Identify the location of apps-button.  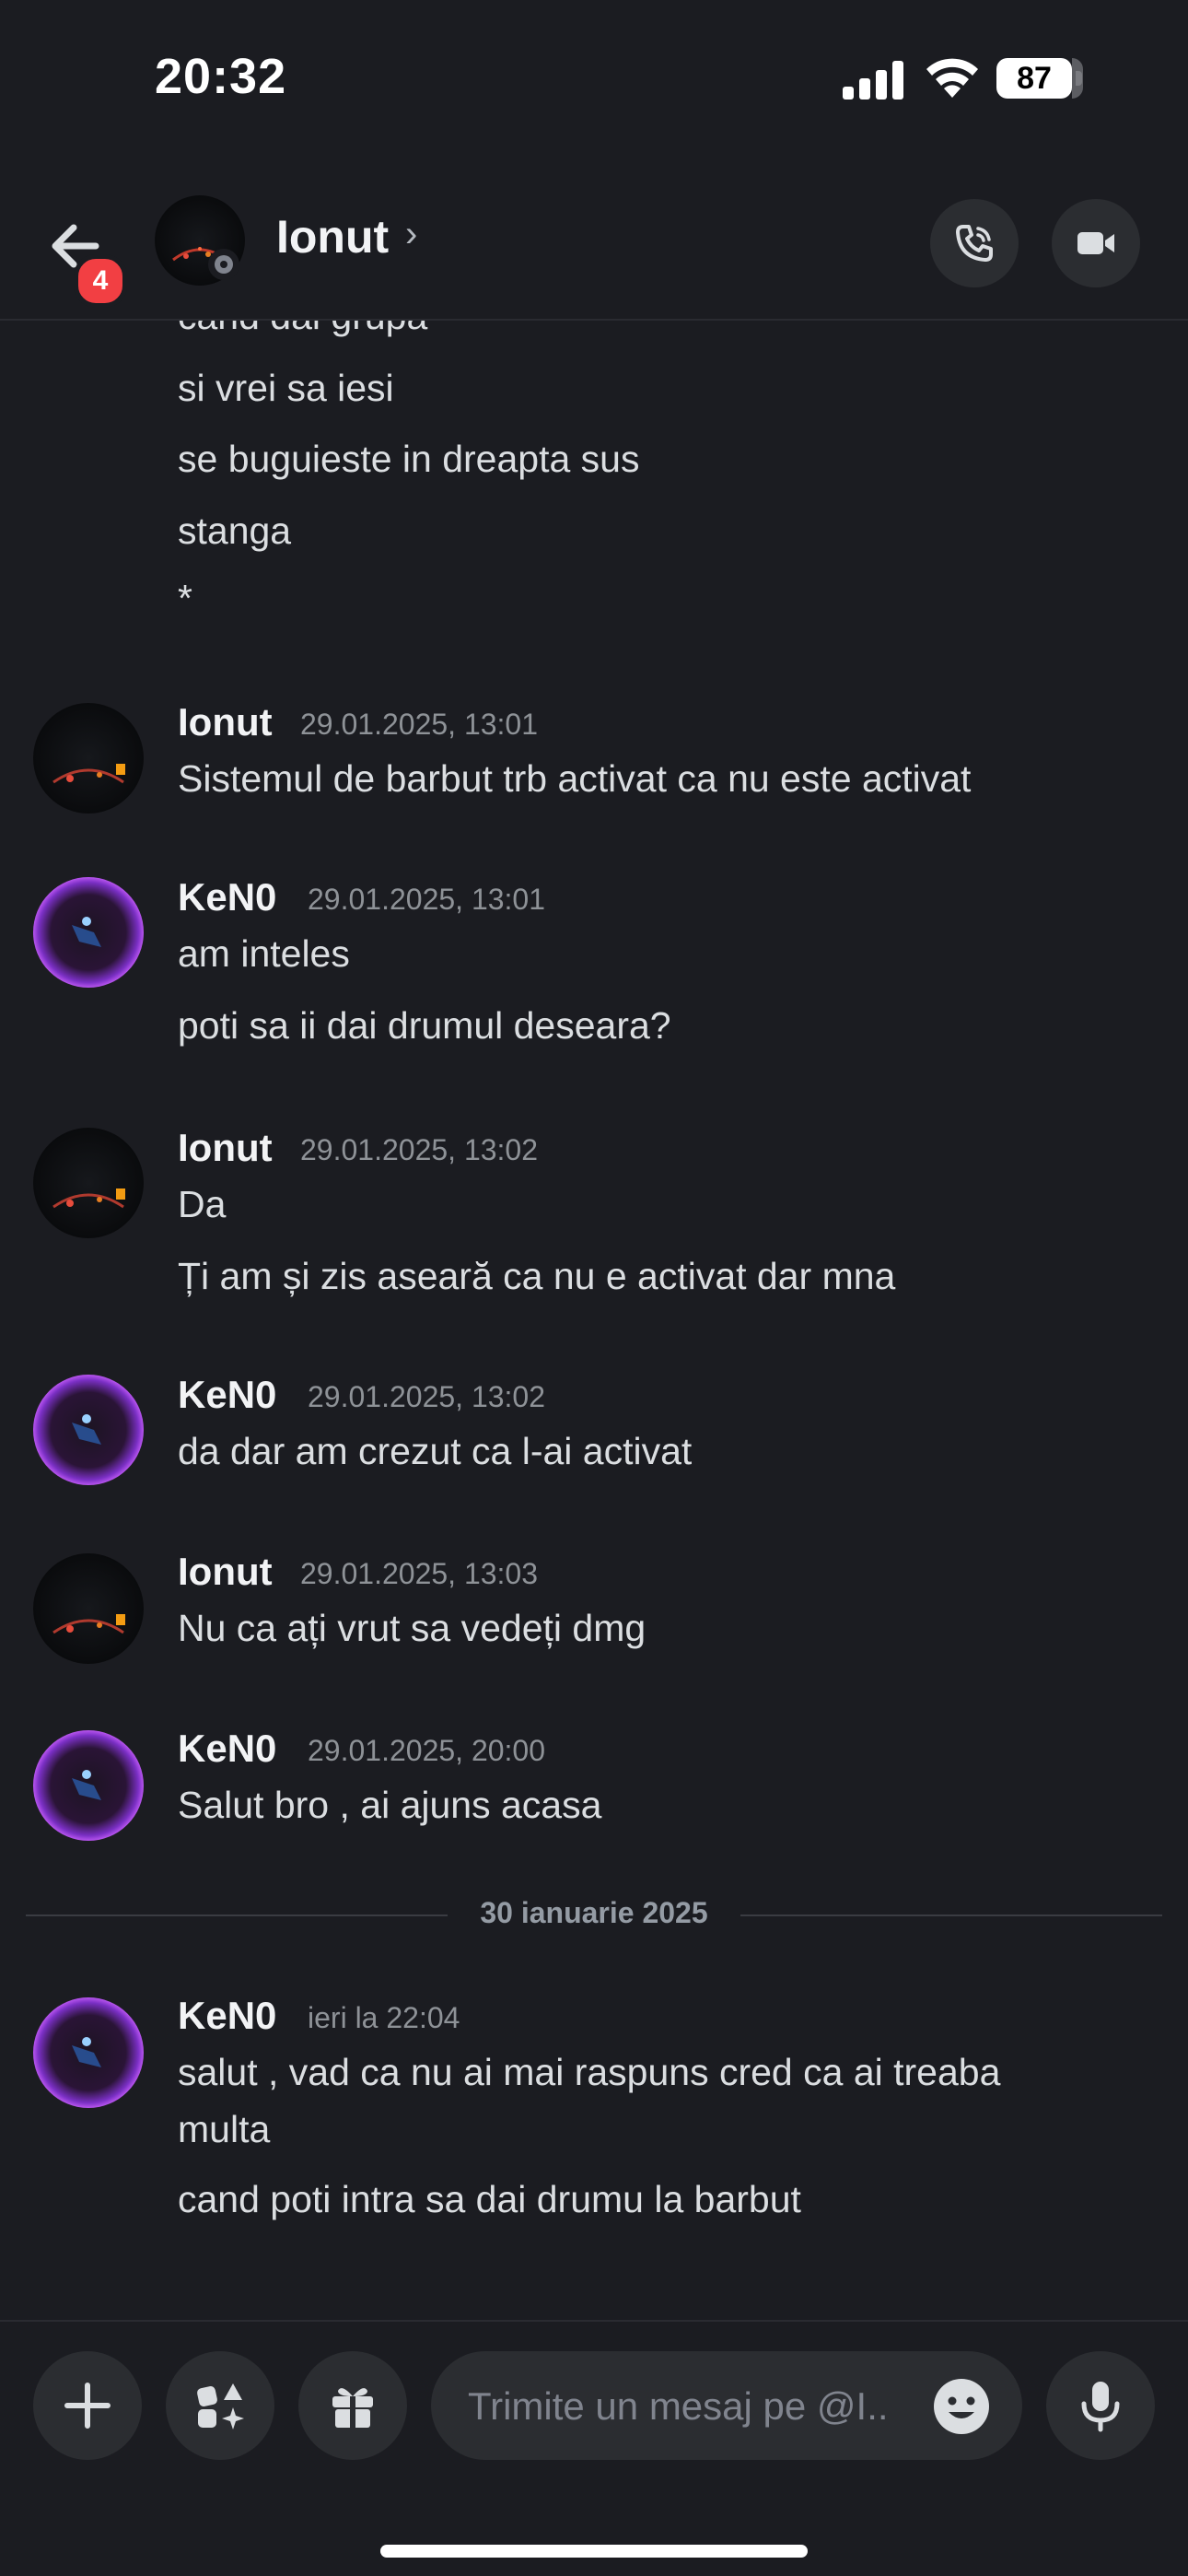
(220, 2405).